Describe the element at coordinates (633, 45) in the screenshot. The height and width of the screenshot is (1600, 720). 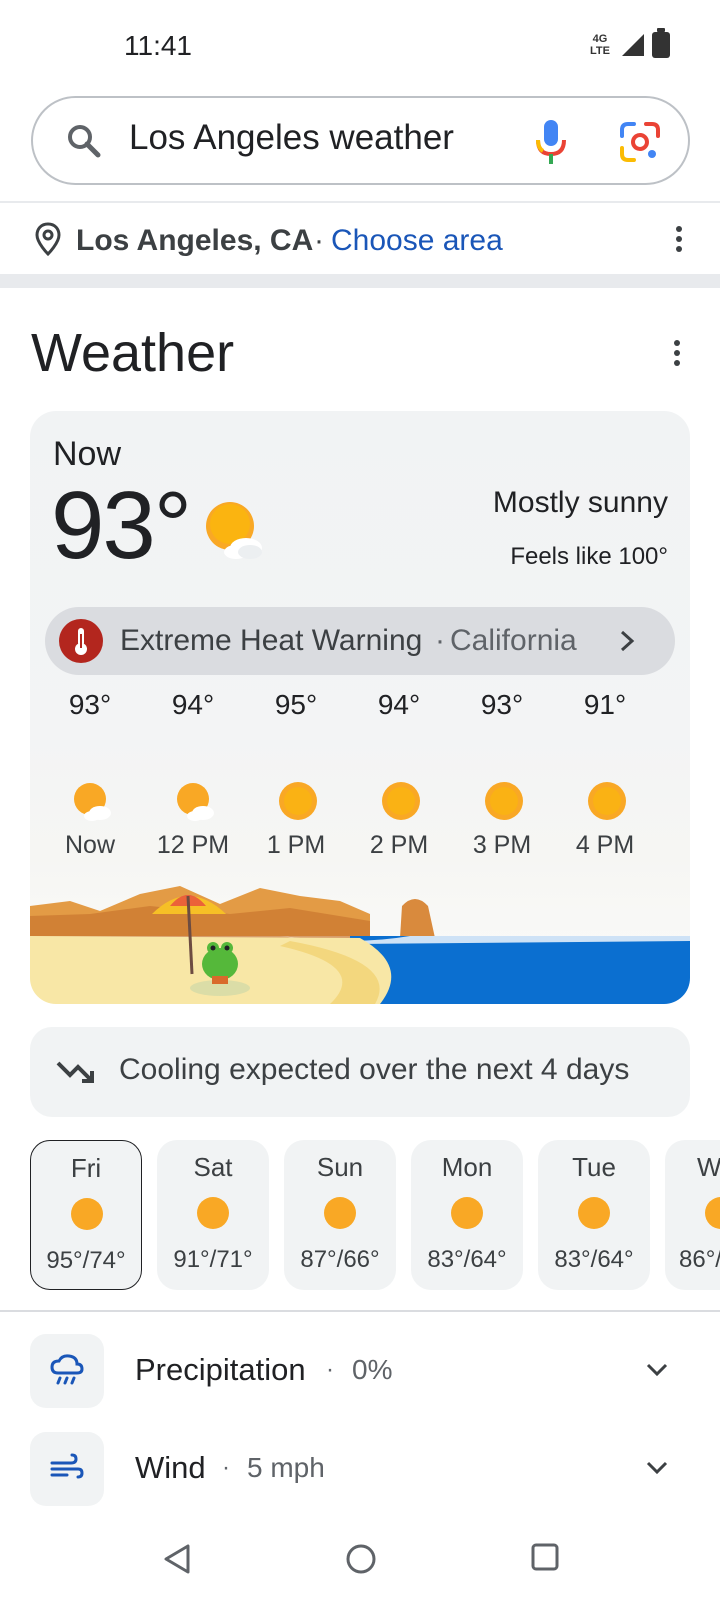
I see `signal-icon` at that location.